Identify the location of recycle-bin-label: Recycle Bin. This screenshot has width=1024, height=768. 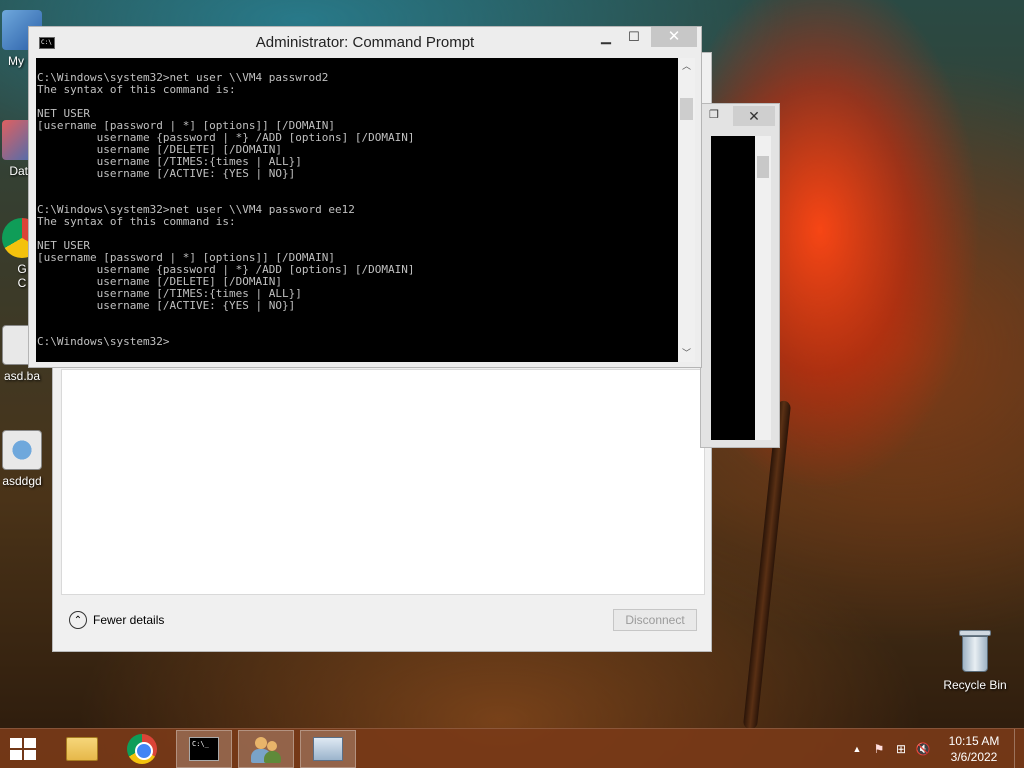
(975, 685).